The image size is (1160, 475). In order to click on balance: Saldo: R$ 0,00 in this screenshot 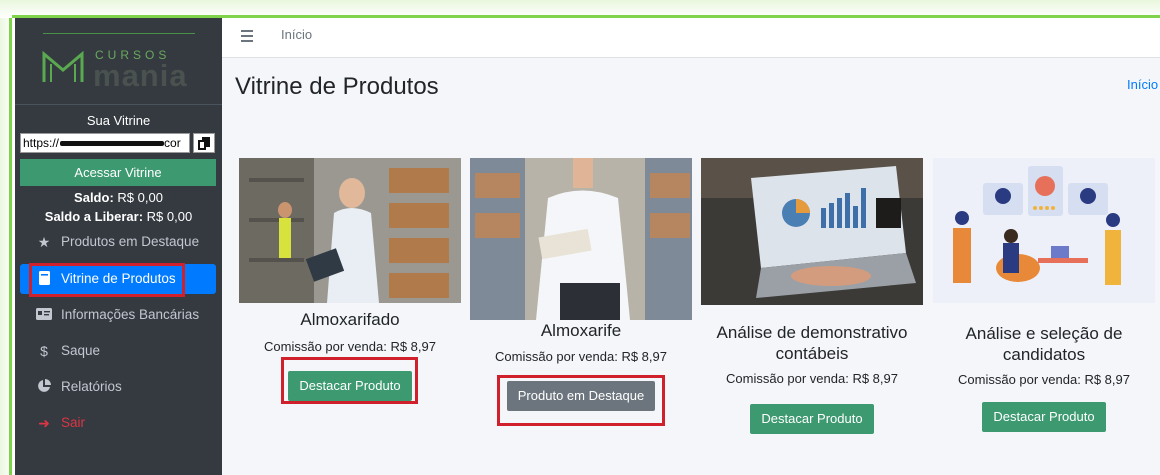, I will do `click(118, 197)`.